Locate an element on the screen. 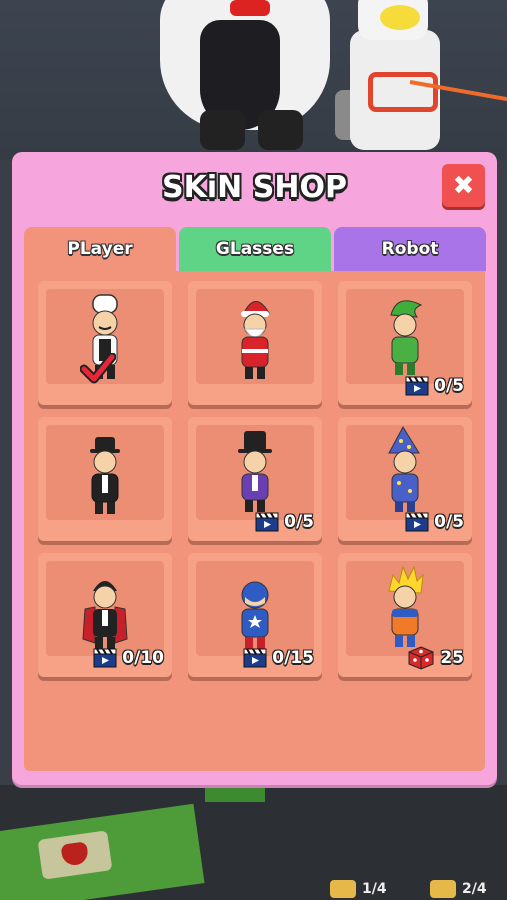  skin-card-elf: 0/5 is located at coordinates (405, 343).